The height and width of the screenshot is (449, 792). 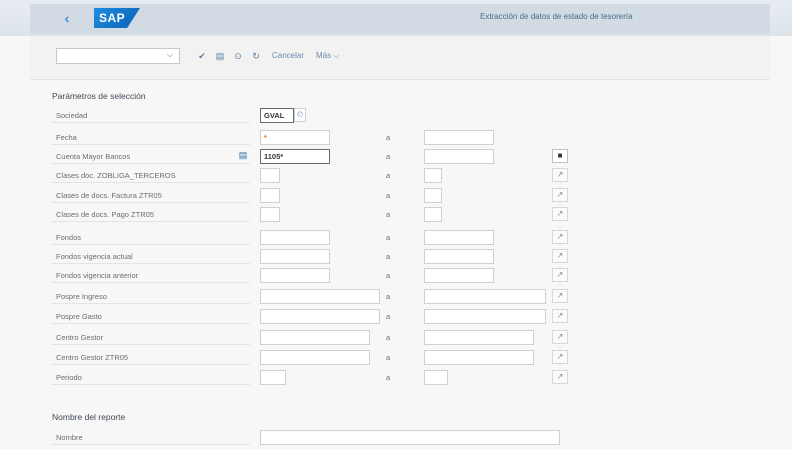 What do you see at coordinates (151, 214) in the screenshot?
I see `row-label: Clases de docs. Pago ZTR05` at bounding box center [151, 214].